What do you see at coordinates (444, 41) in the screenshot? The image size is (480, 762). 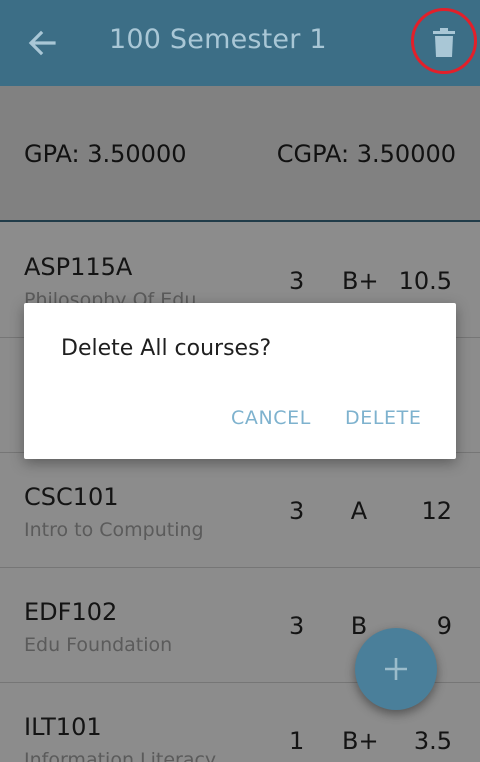 I see `highlight-circle` at bounding box center [444, 41].